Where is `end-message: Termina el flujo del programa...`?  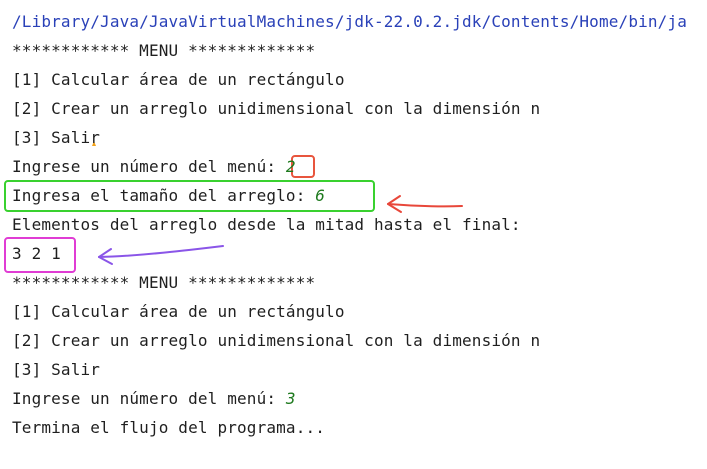 end-message: Termina el flujo del programa... is located at coordinates (169, 427).